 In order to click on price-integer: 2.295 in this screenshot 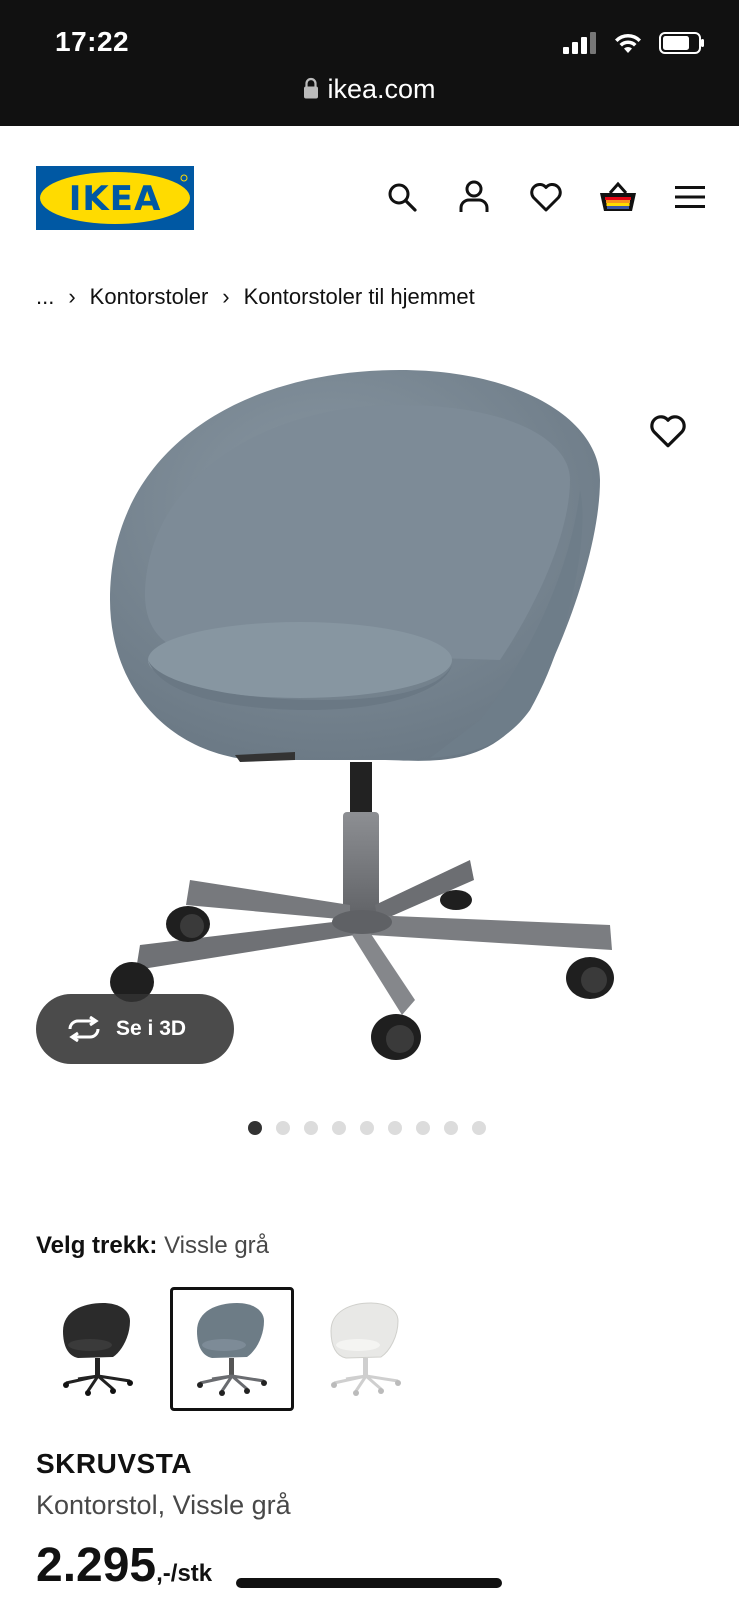, I will do `click(96, 1565)`.